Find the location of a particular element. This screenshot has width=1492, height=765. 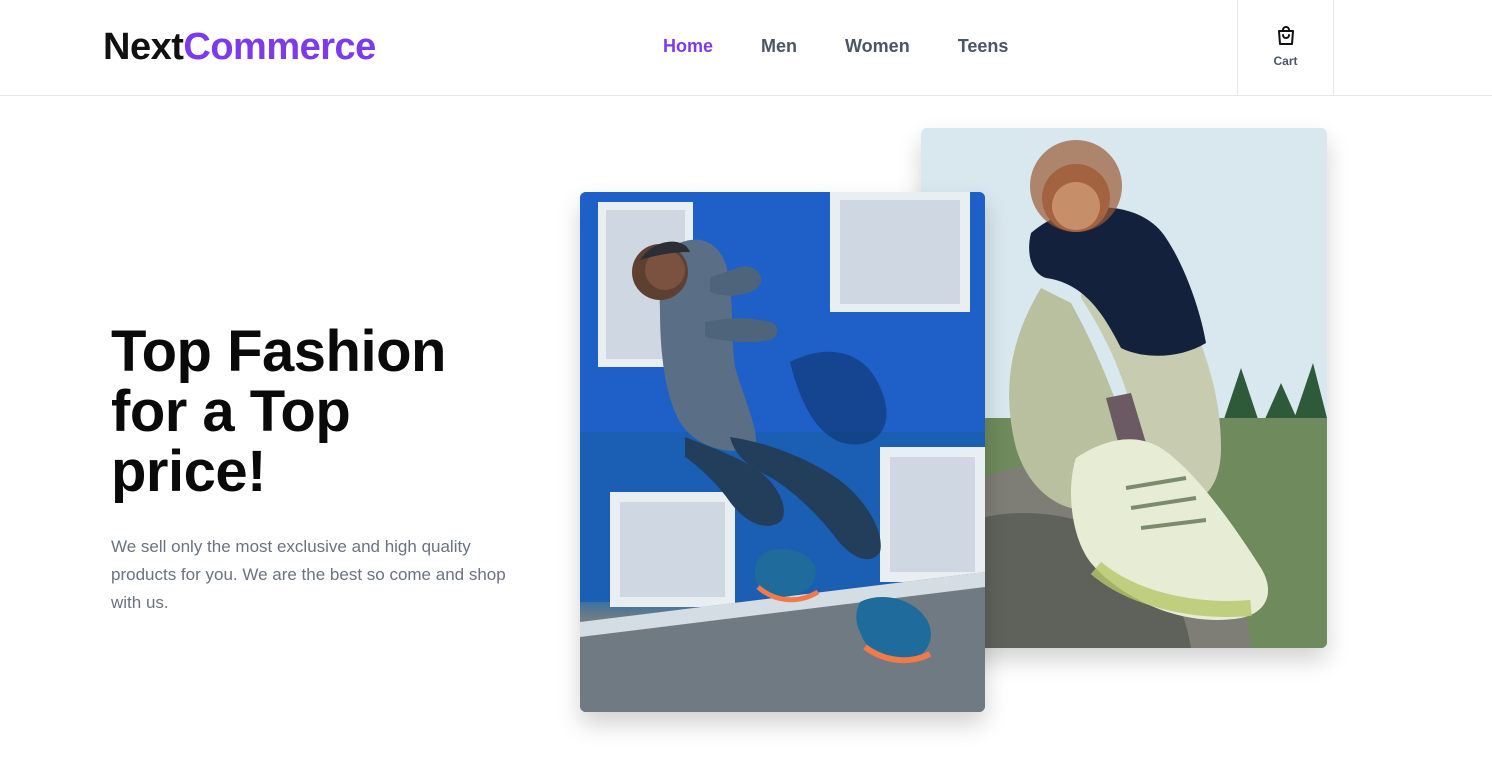

brand-name-part2: Commerce is located at coordinates (279, 47).